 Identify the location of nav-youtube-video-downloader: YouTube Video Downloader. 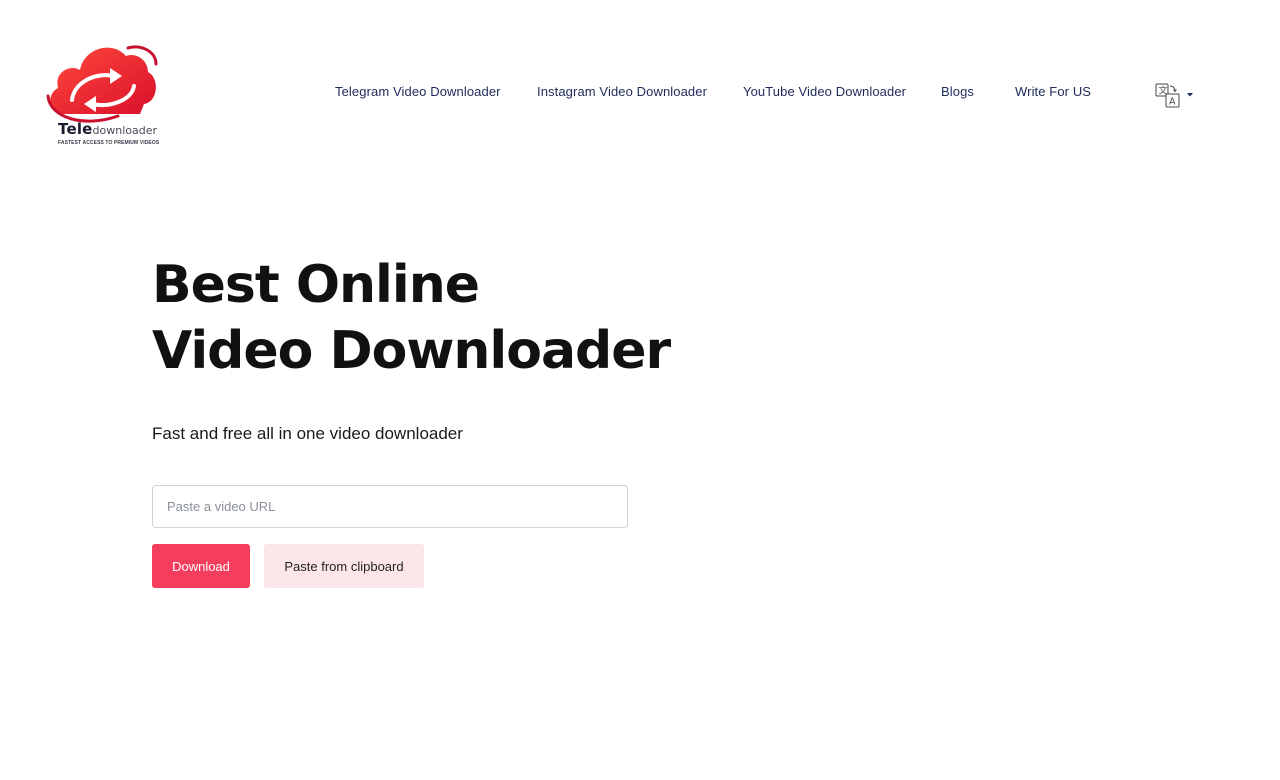
(824, 91).